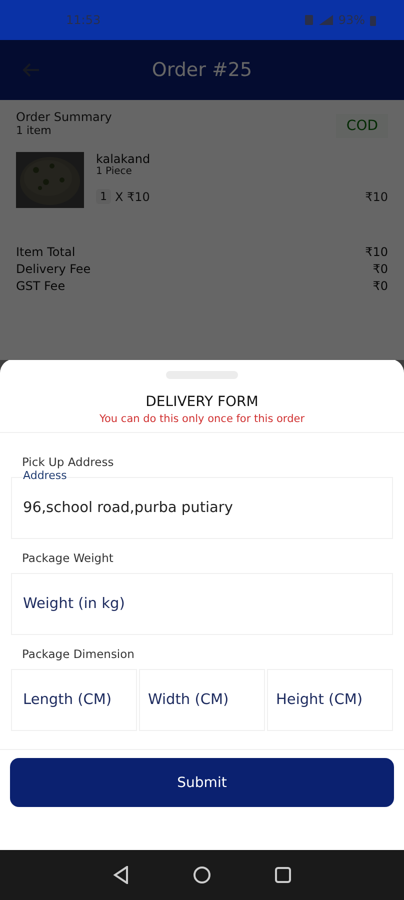  I want to click on floating-label: Address, so click(45, 475).